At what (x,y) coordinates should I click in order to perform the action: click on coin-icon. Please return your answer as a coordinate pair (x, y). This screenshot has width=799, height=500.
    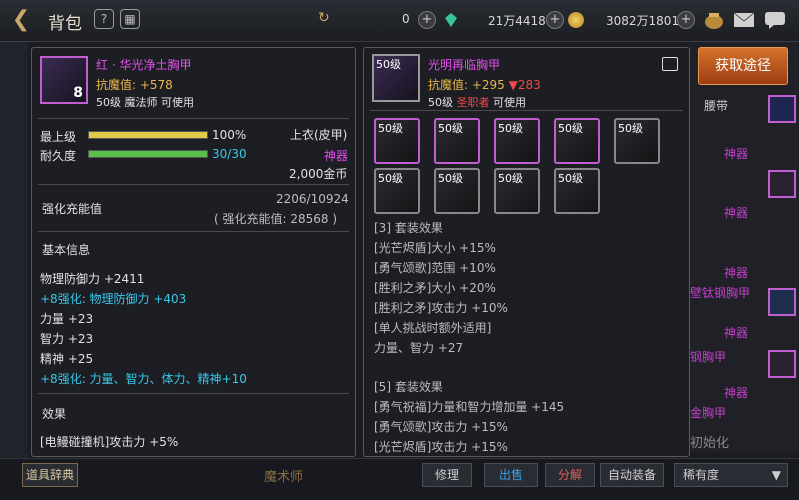
    Looking at the image, I should click on (576, 20).